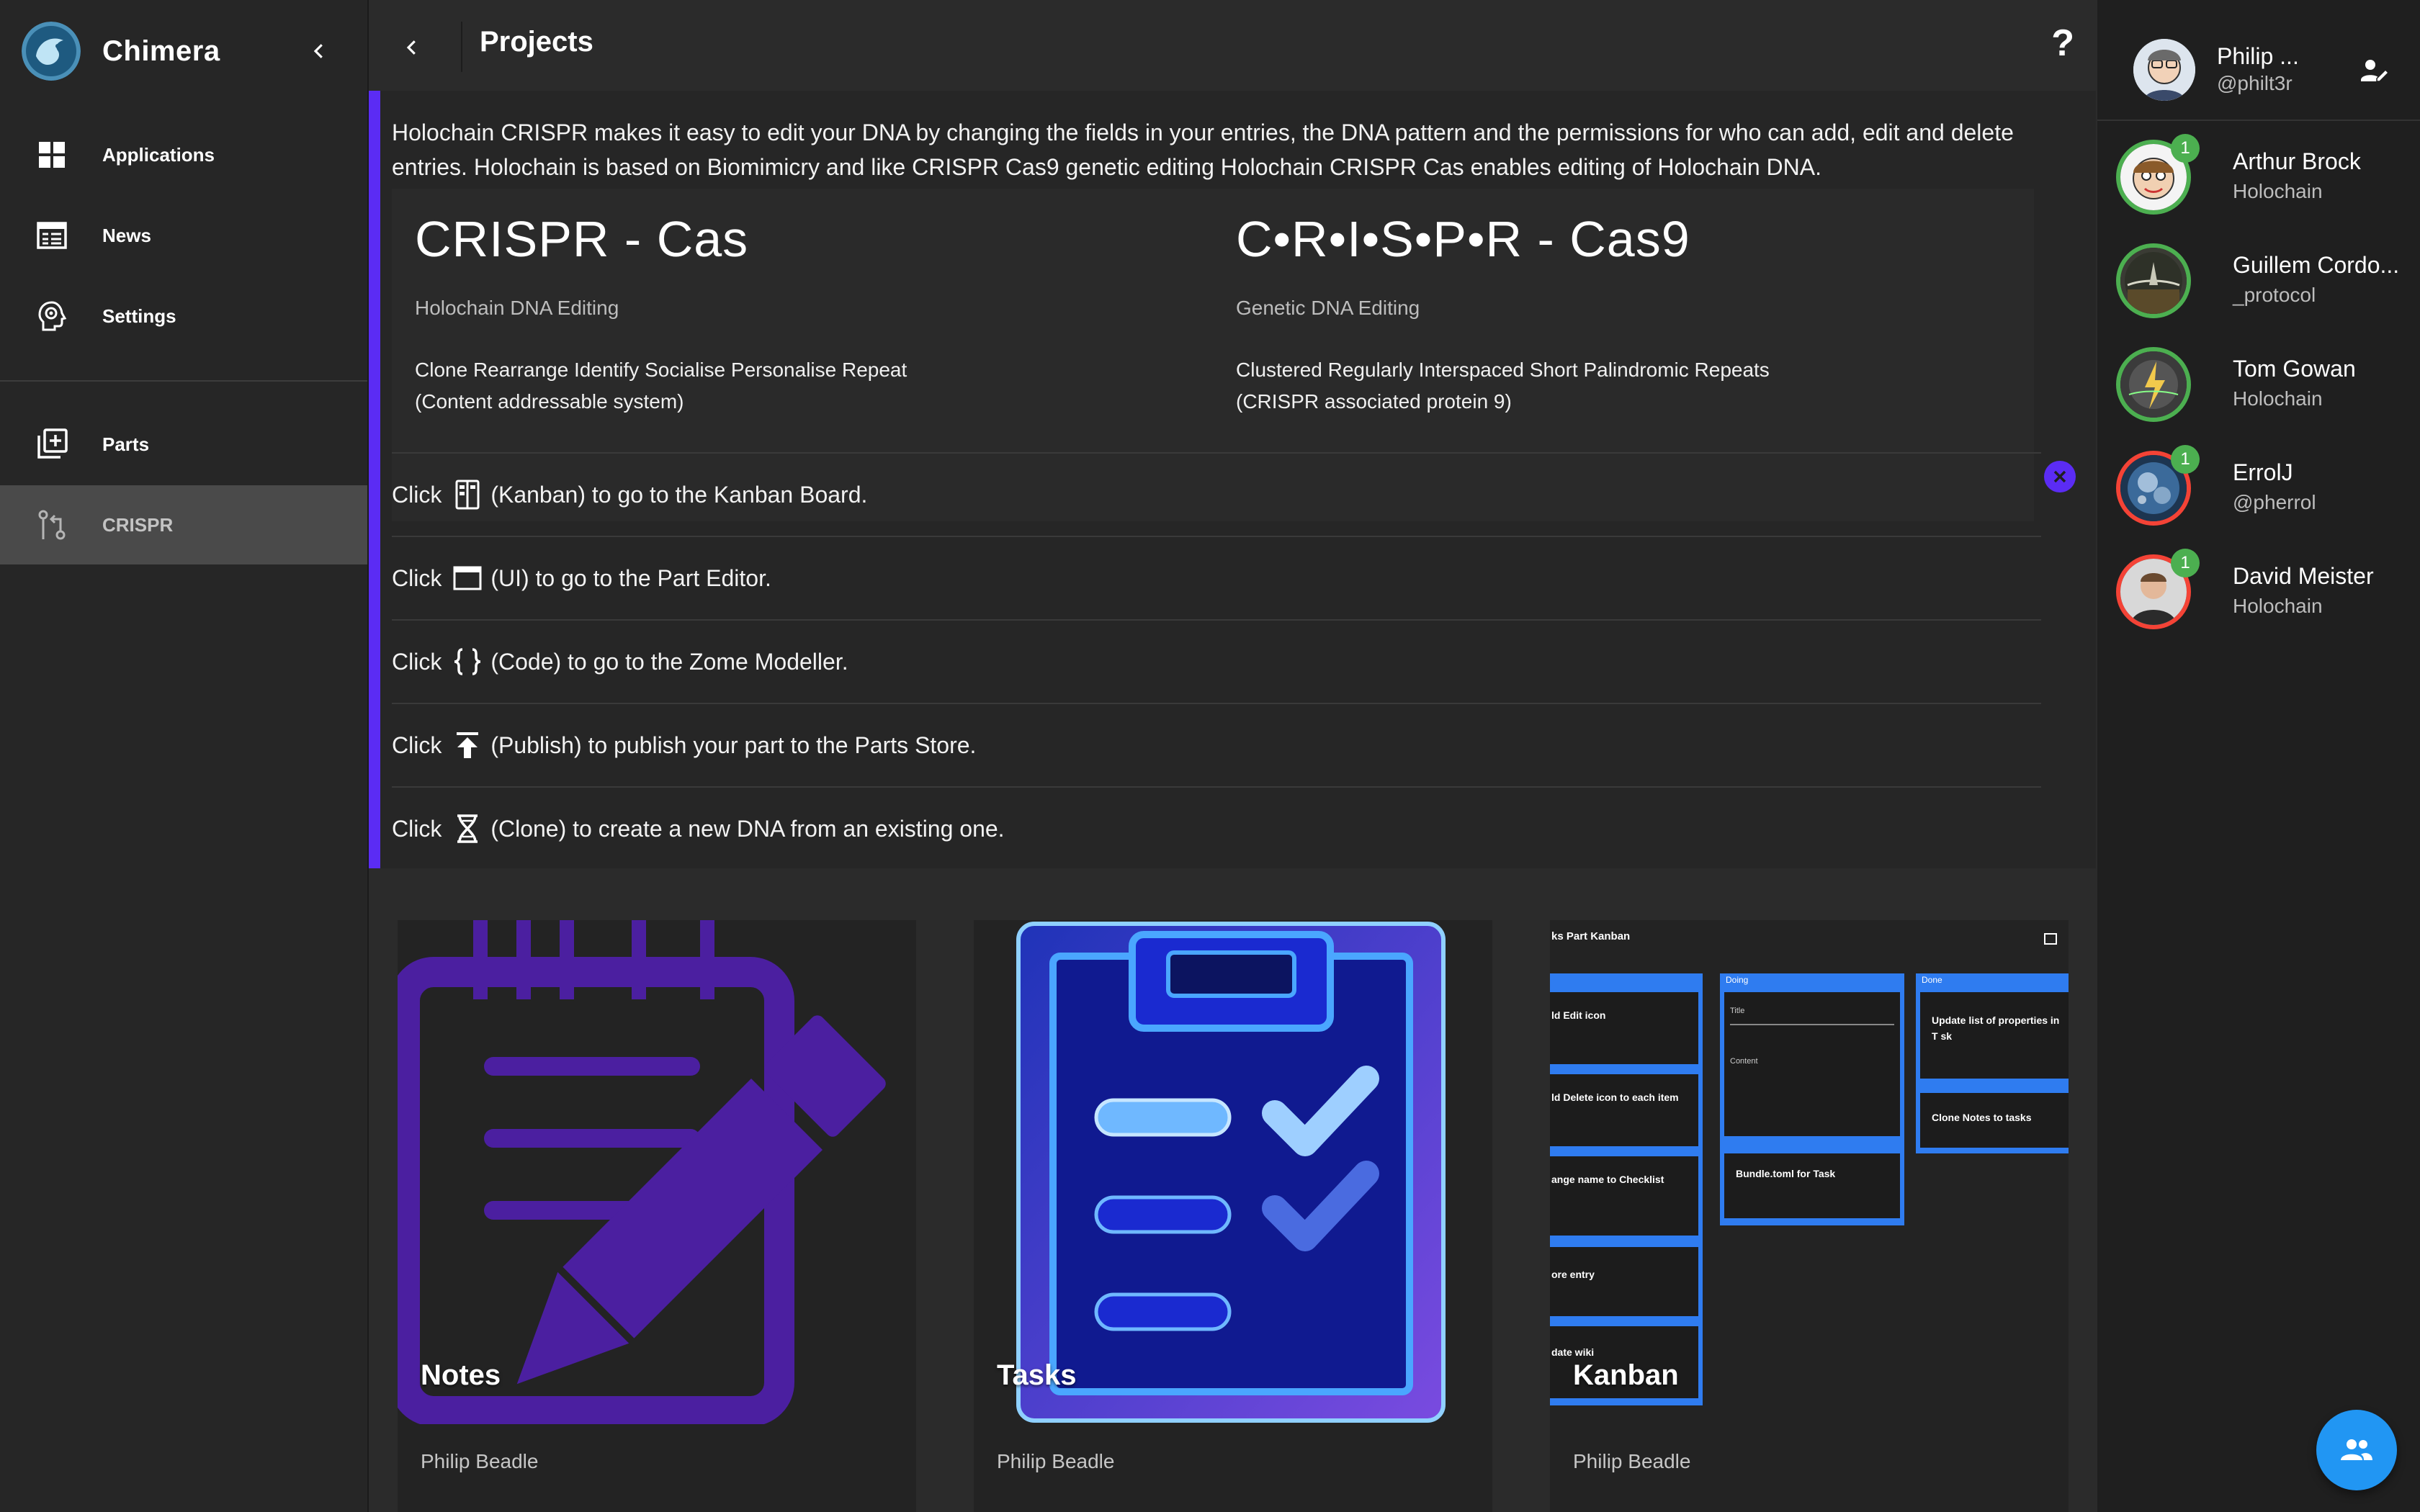 Image resolution: width=2420 pixels, height=1512 pixels. What do you see at coordinates (52, 525) in the screenshot?
I see `merge-icon` at bounding box center [52, 525].